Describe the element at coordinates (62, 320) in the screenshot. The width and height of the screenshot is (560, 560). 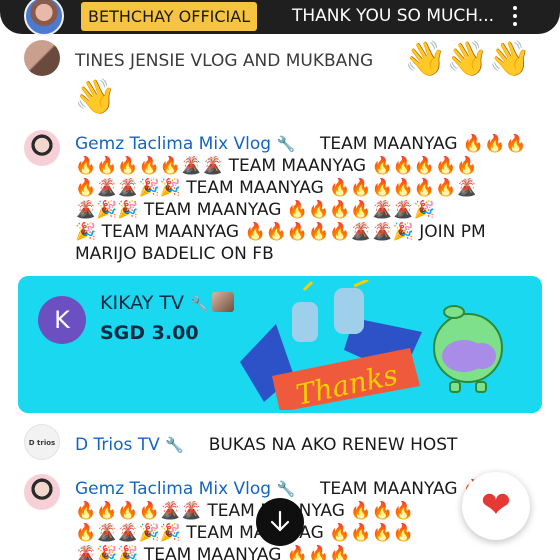
I see `avatar: K` at that location.